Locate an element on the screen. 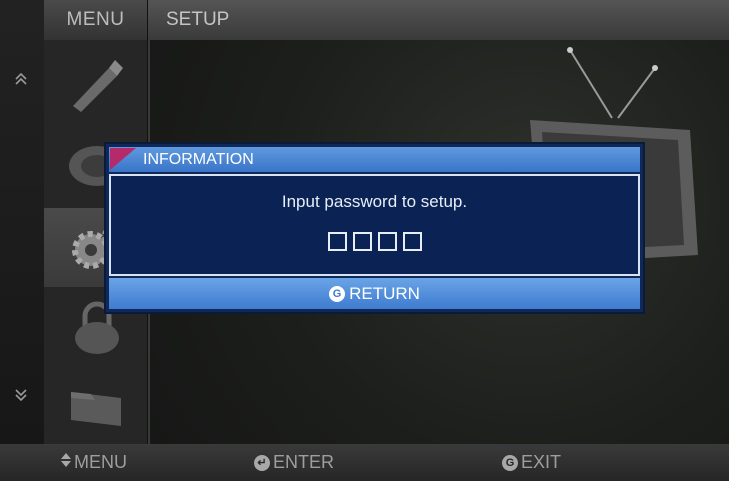 The width and height of the screenshot is (729, 481). menu-item-picture is located at coordinates (95, 83).